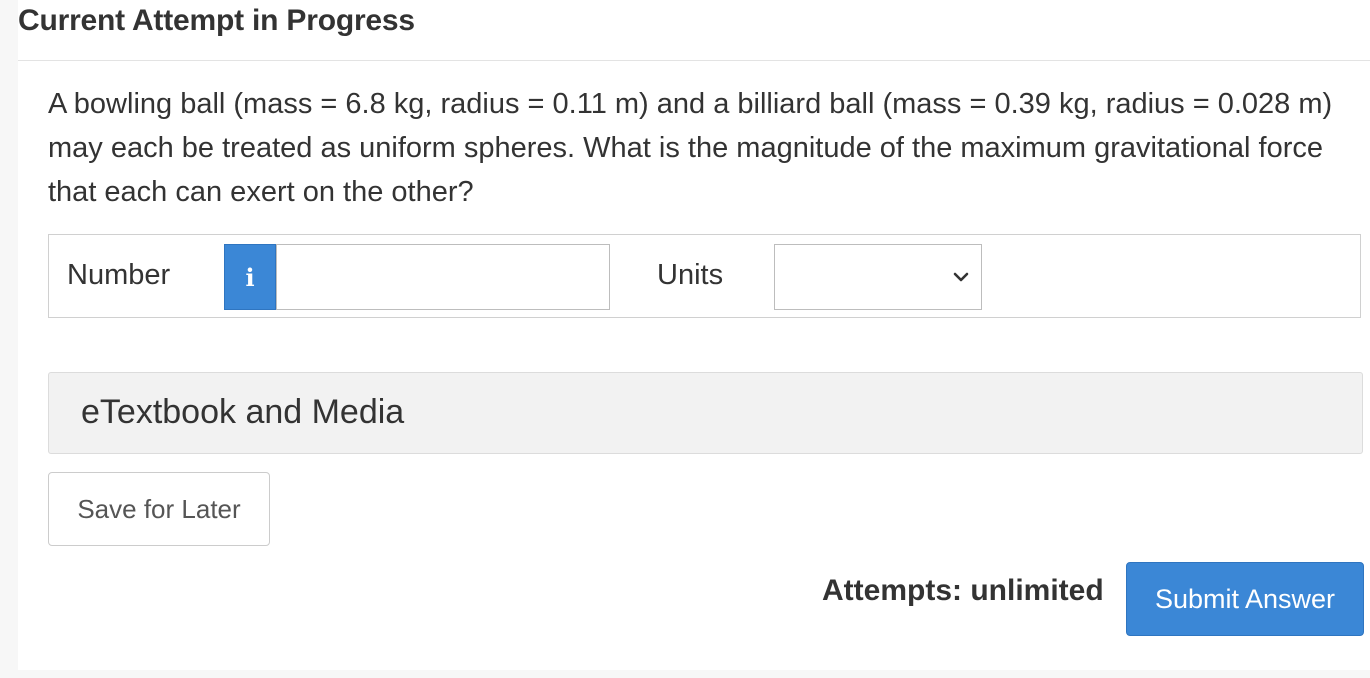  I want to click on etextbook-media-toggle: eTextbook and Media, so click(705, 413).